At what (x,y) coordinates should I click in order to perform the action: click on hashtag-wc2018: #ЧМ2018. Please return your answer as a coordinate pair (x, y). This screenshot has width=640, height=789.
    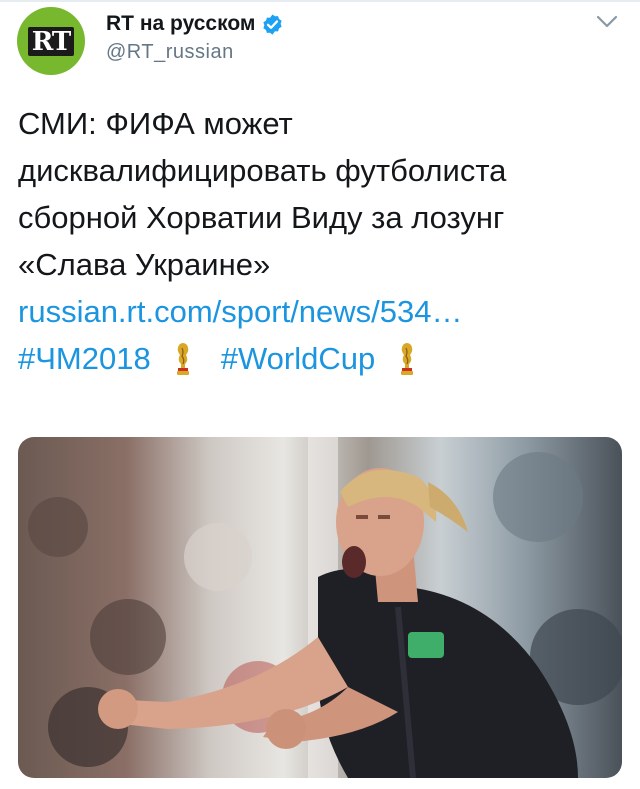
    Looking at the image, I should click on (84, 358).